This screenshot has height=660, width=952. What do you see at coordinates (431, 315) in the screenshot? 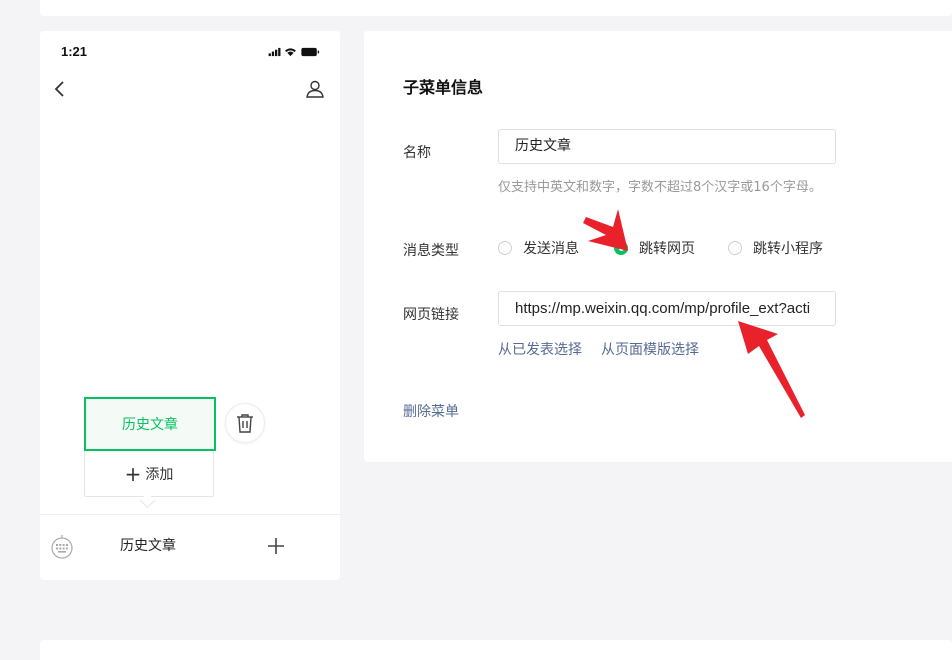
I see `url-label: 网页链接` at bounding box center [431, 315].